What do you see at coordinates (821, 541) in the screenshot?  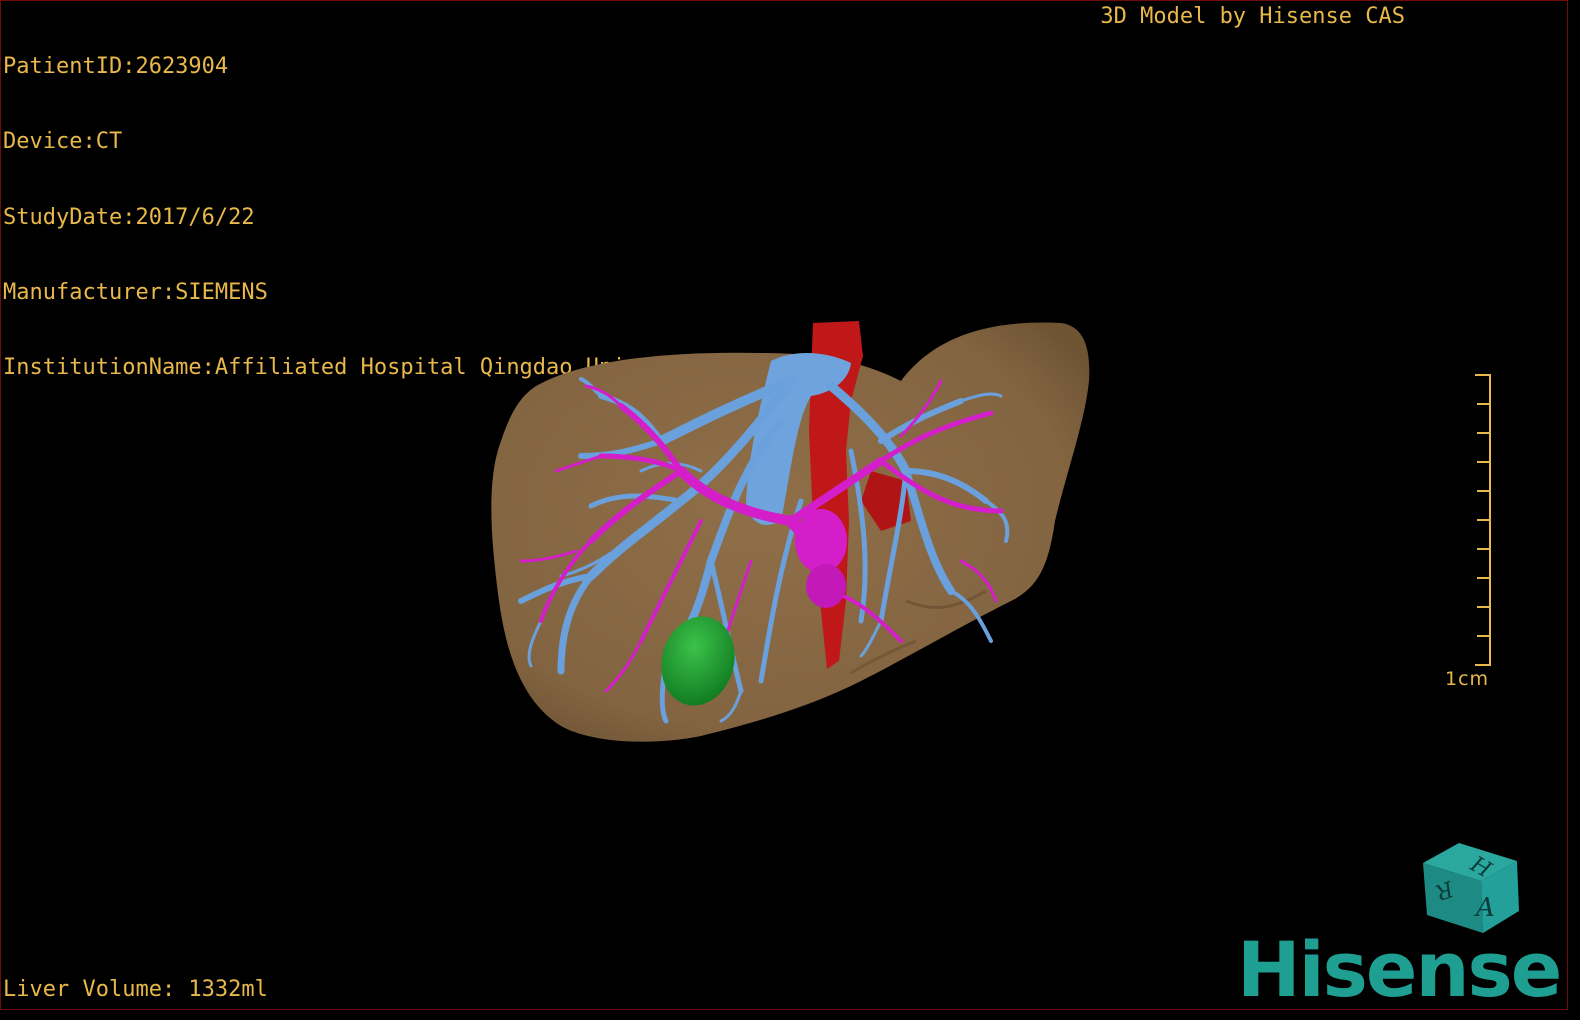 I see `artery-bulb` at bounding box center [821, 541].